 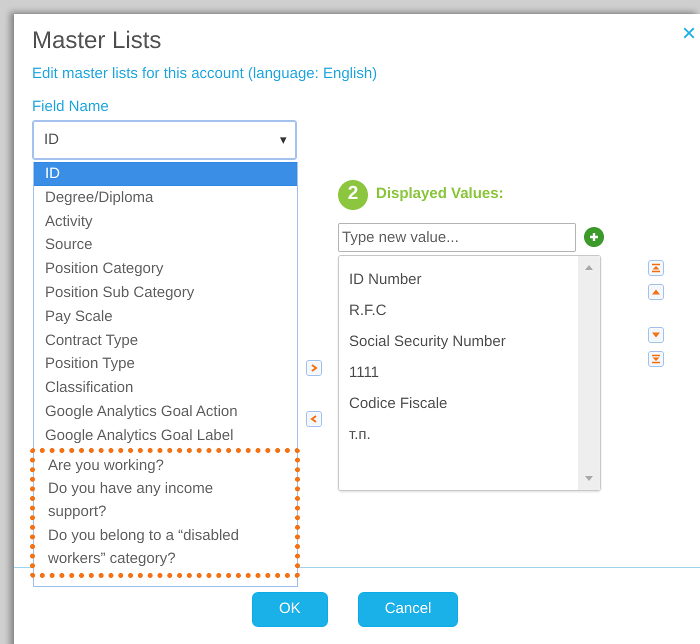 I want to click on dropdown-option: Google Analytics Goal Label, so click(x=165, y=436).